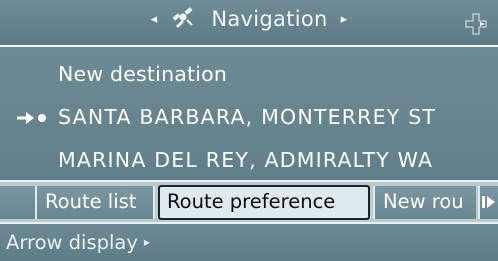 Image resolution: width=498 pixels, height=261 pixels. Describe the element at coordinates (269, 19) in the screenshot. I see `header-title: Navigation` at that location.